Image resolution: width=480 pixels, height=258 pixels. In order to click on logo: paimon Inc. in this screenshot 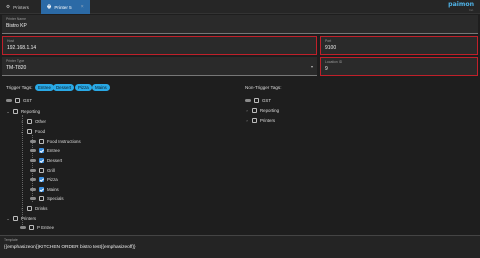, I will do `click(461, 6)`.